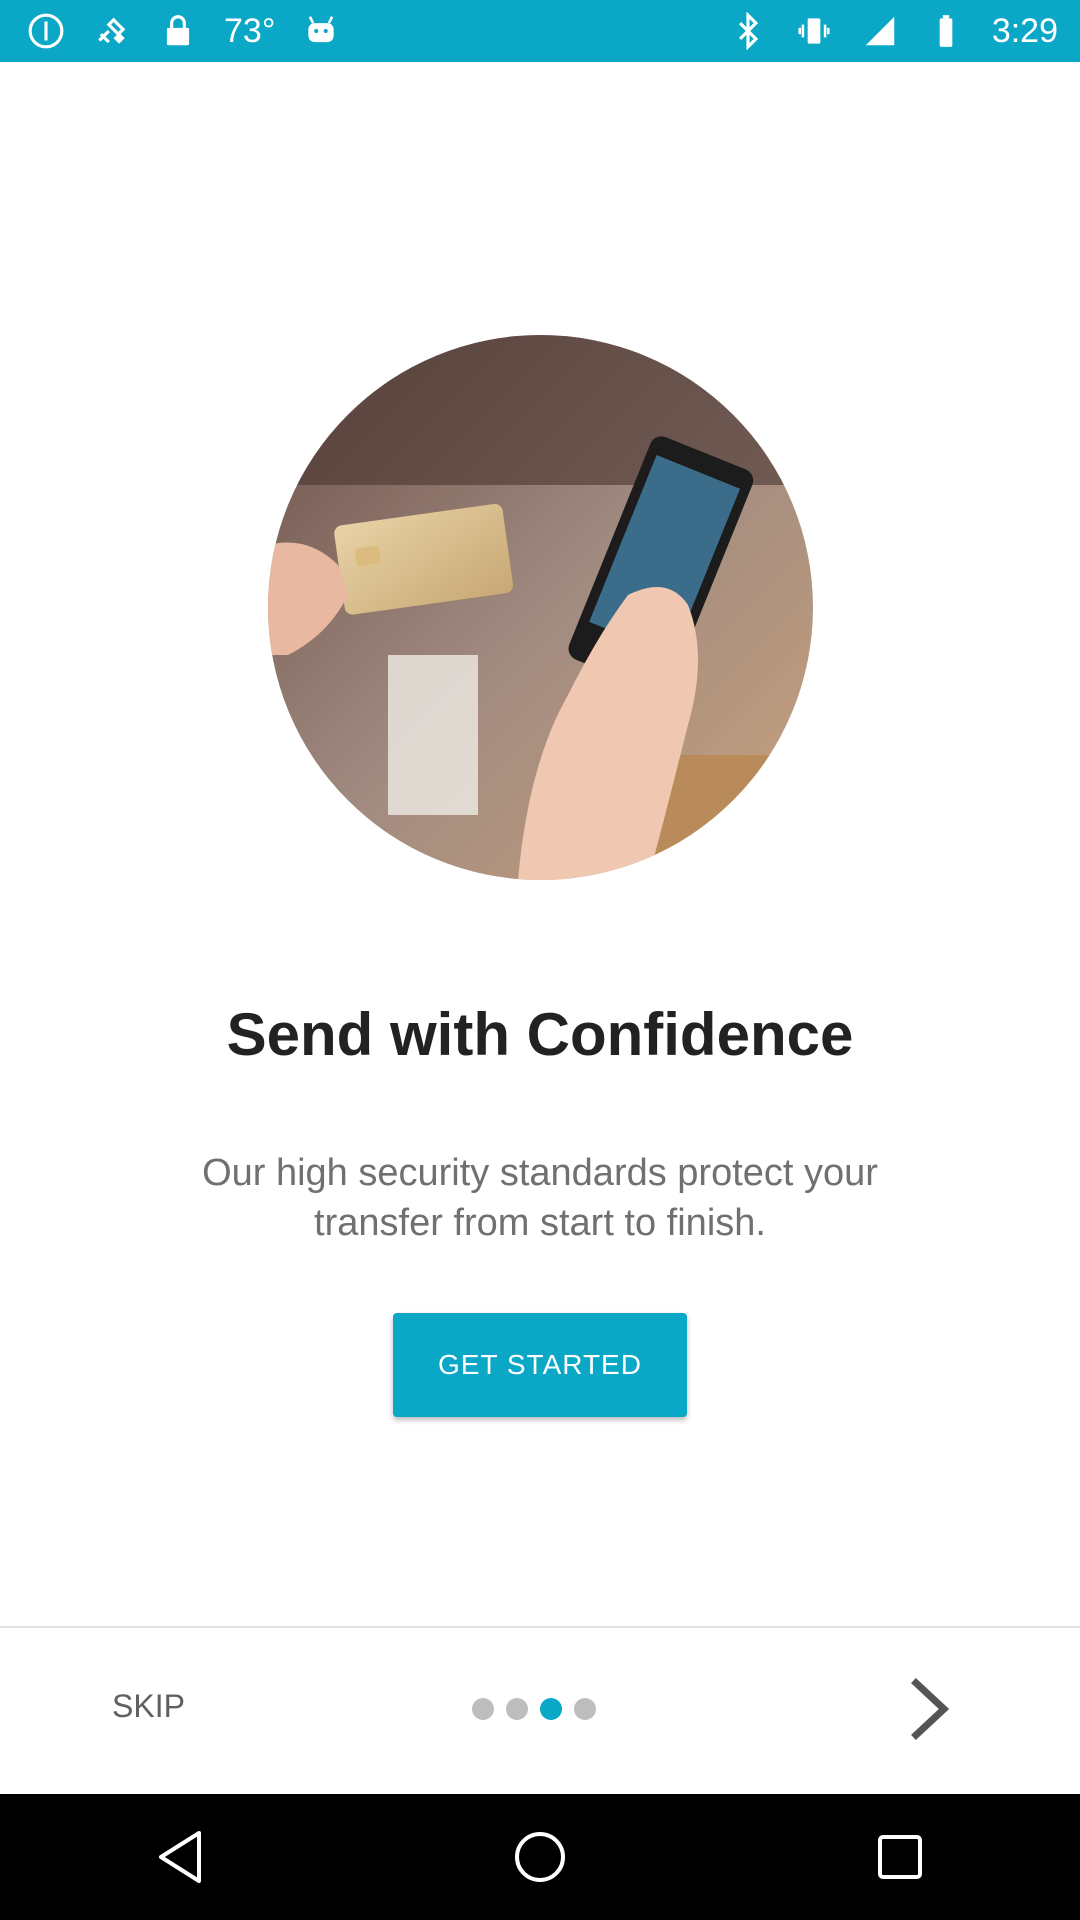 This screenshot has width=1080, height=1920. Describe the element at coordinates (946, 31) in the screenshot. I see `battery-icon` at that location.